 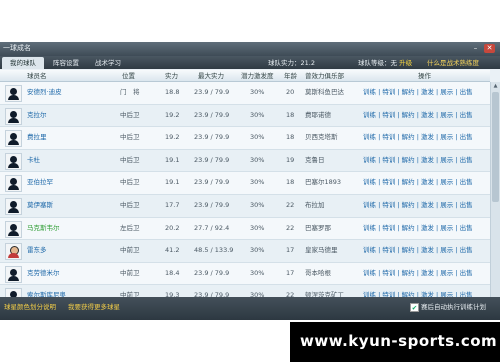 What do you see at coordinates (290, 92) in the screenshot?
I see `player-age: 20` at bounding box center [290, 92].